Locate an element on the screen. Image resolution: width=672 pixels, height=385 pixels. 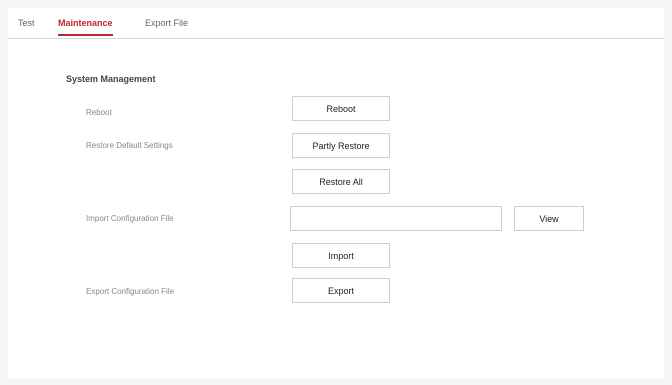
restore-all-button: Restore All is located at coordinates (341, 181).